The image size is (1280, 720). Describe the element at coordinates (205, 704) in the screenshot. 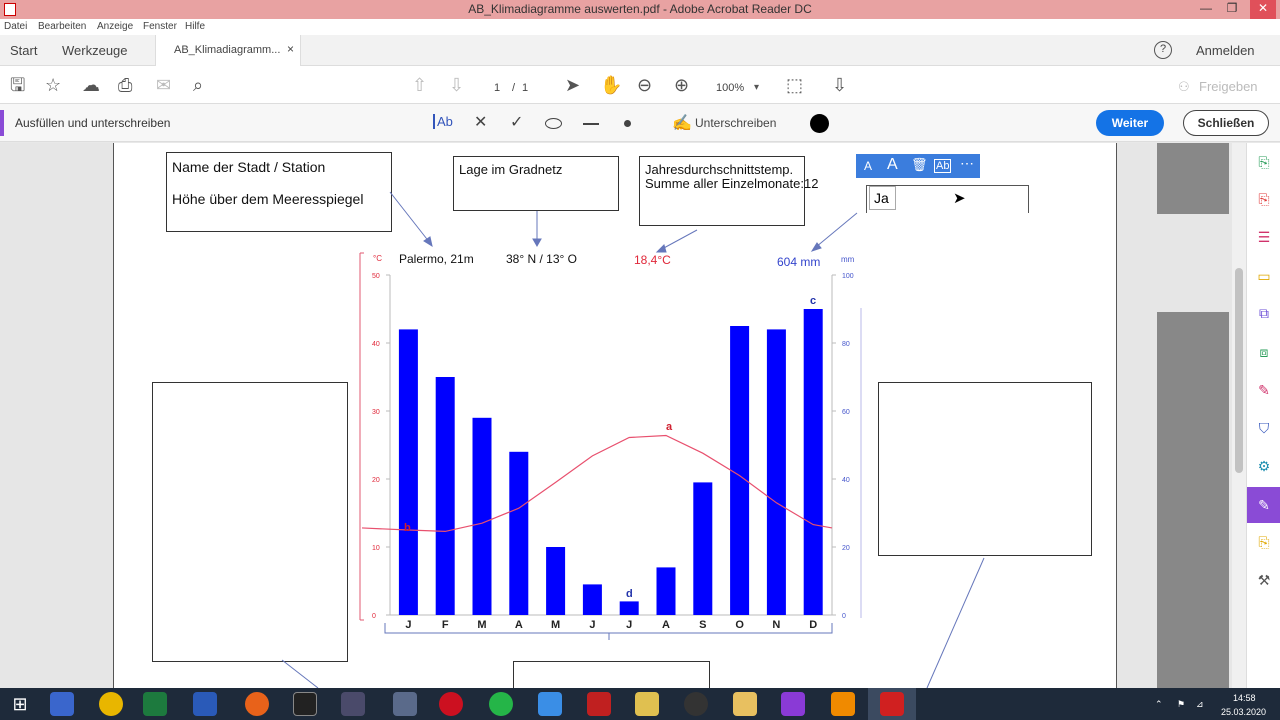

I see `word-icon` at that location.